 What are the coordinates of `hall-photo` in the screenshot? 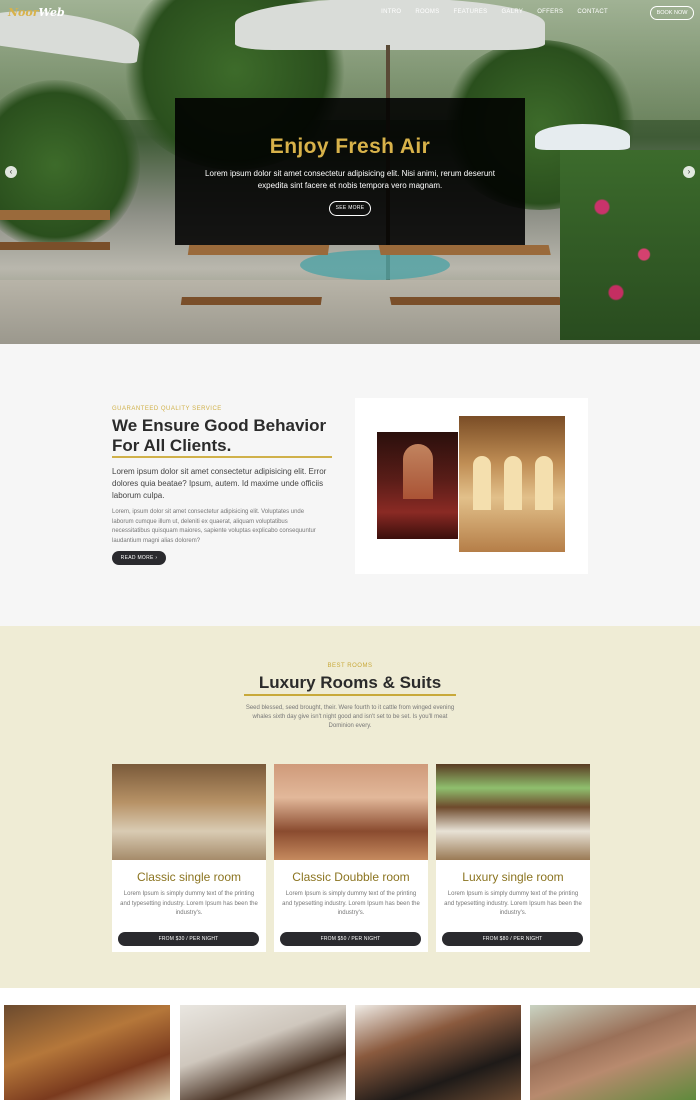 It's located at (418, 485).